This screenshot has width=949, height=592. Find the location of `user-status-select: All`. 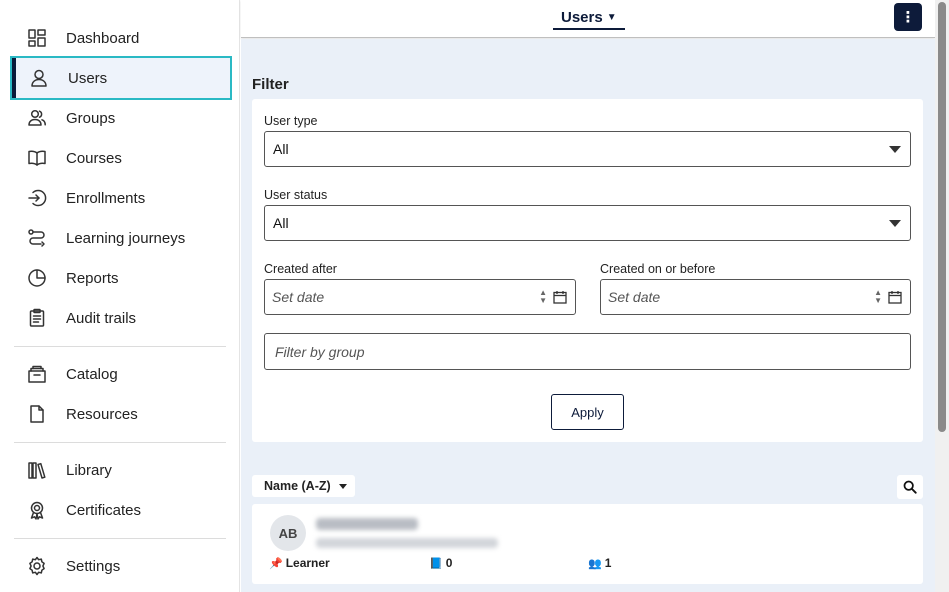

user-status-select: All is located at coordinates (587, 223).